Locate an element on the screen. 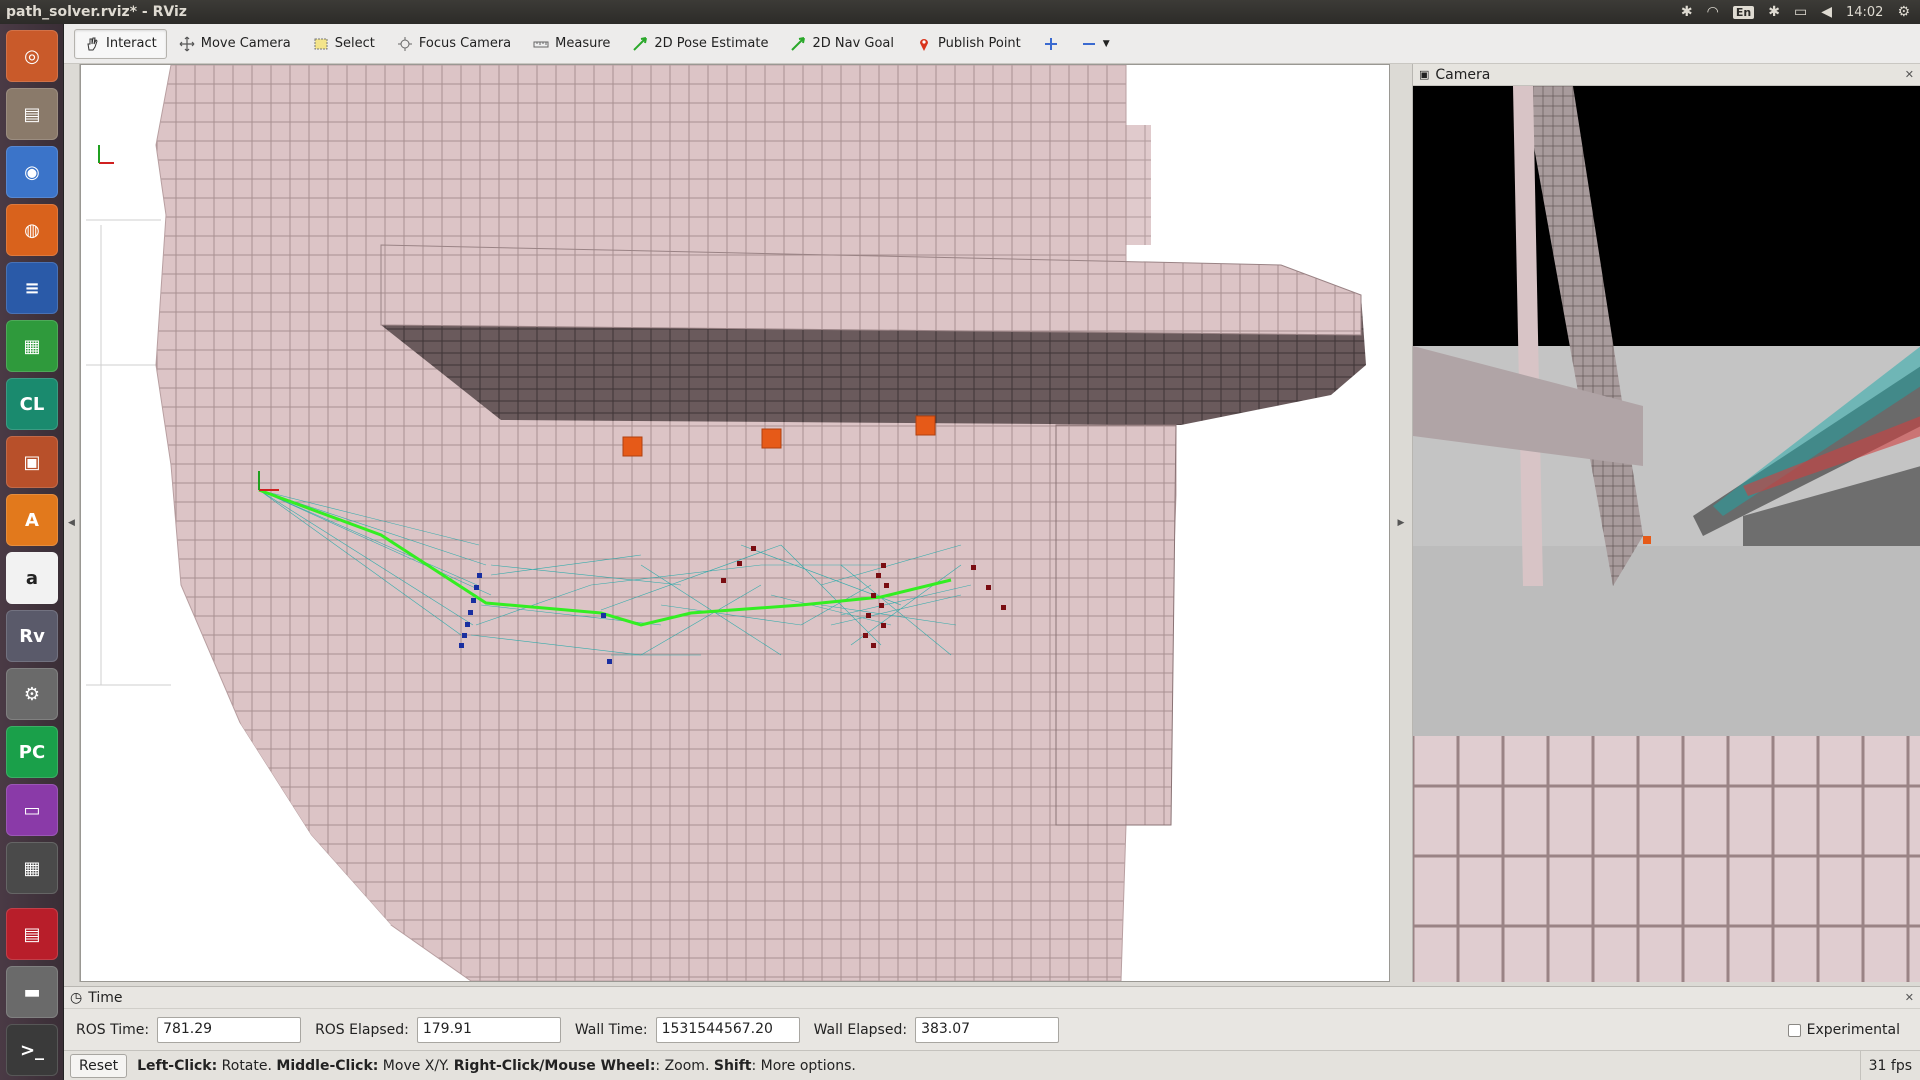 Image resolution: width=1920 pixels, height=1080 pixels. bluetooth-status-icon: ✱ is located at coordinates (1774, 12).